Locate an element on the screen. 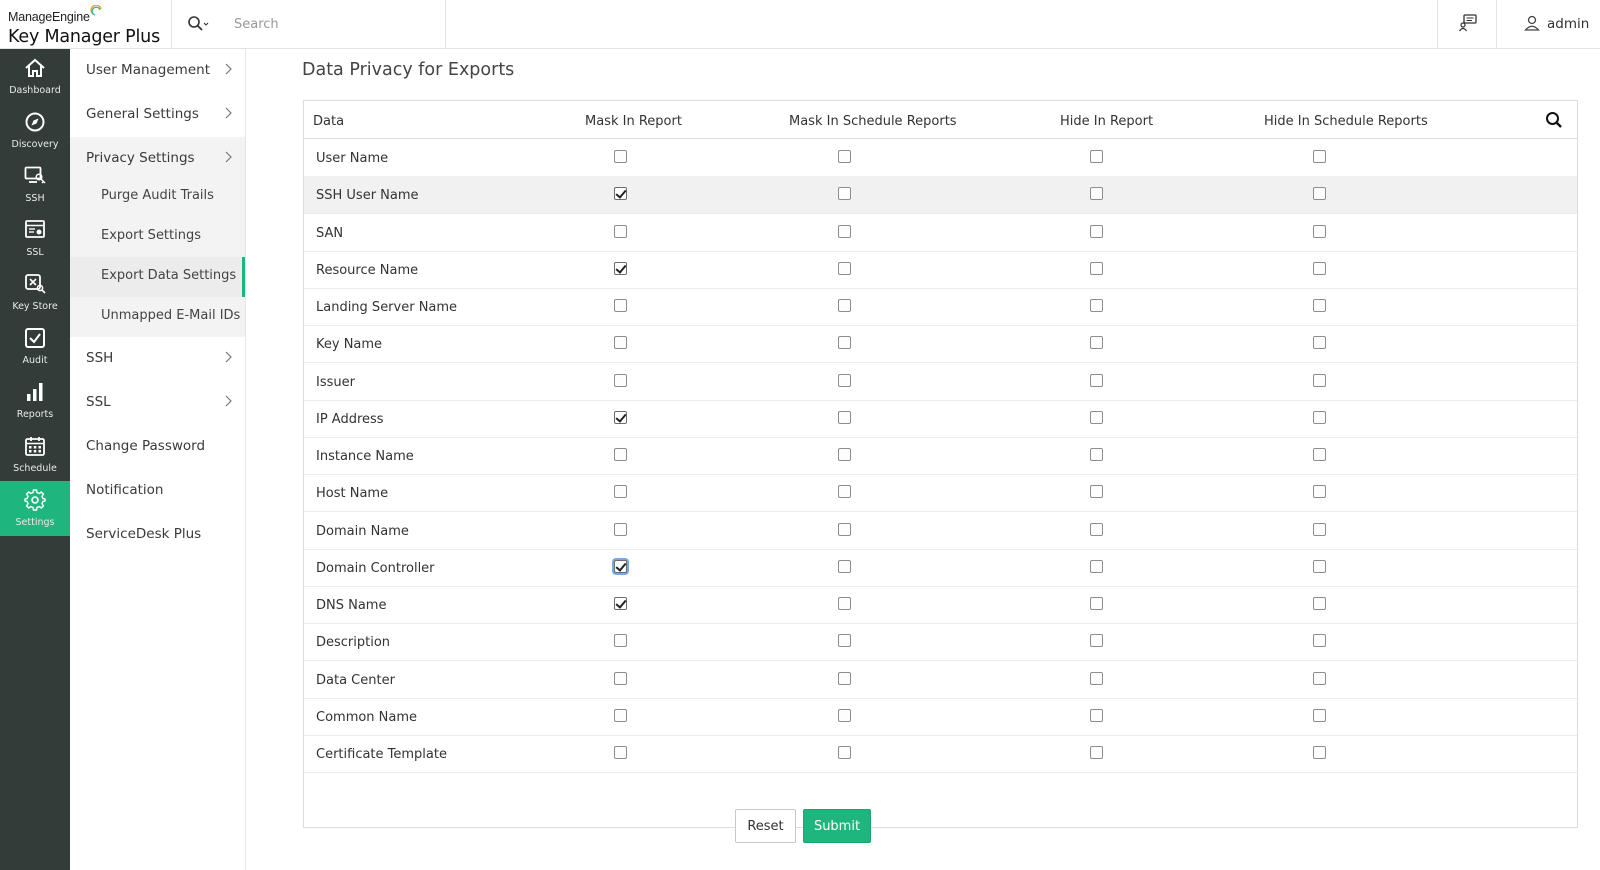 Image resolution: width=1600 pixels, height=870 pixels. submenu-export-settings: Export Settings is located at coordinates (157, 237).